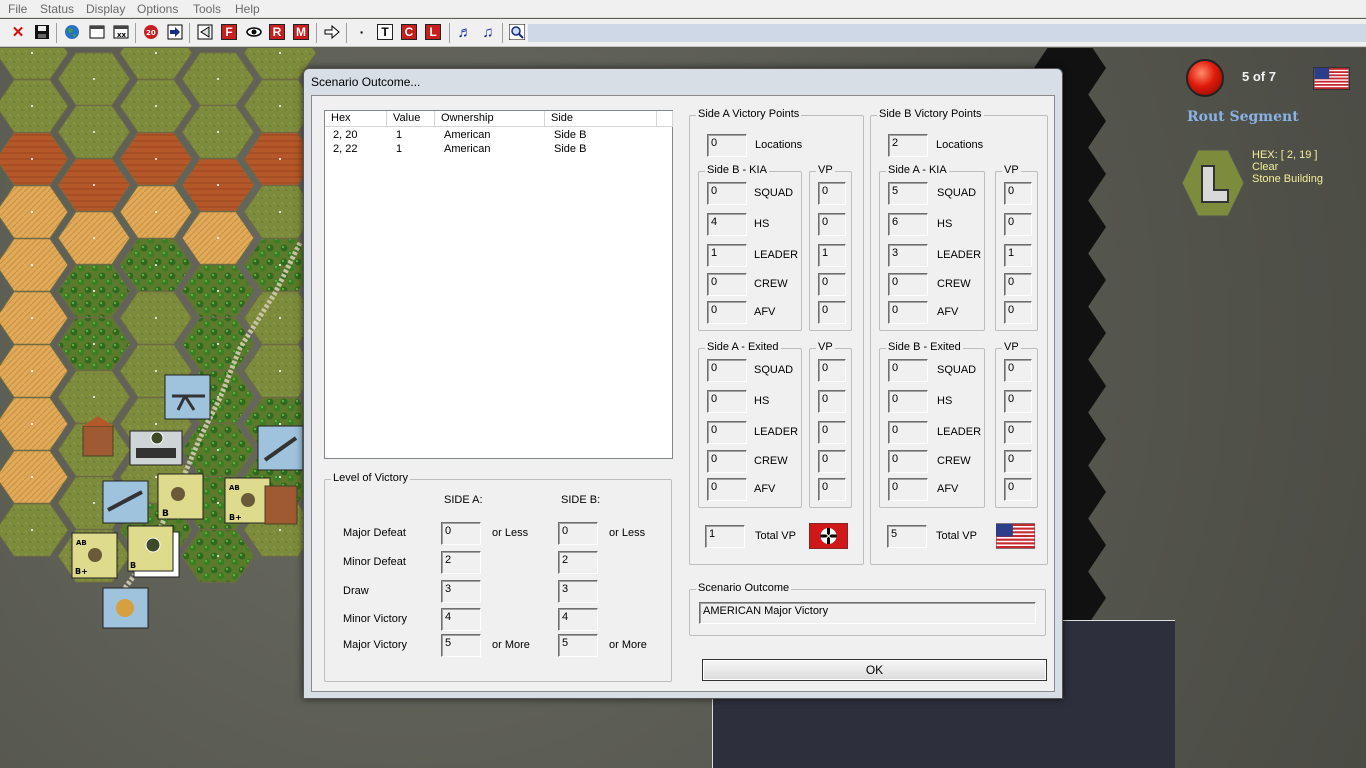  I want to click on close-icon: ✕, so click(18, 32).